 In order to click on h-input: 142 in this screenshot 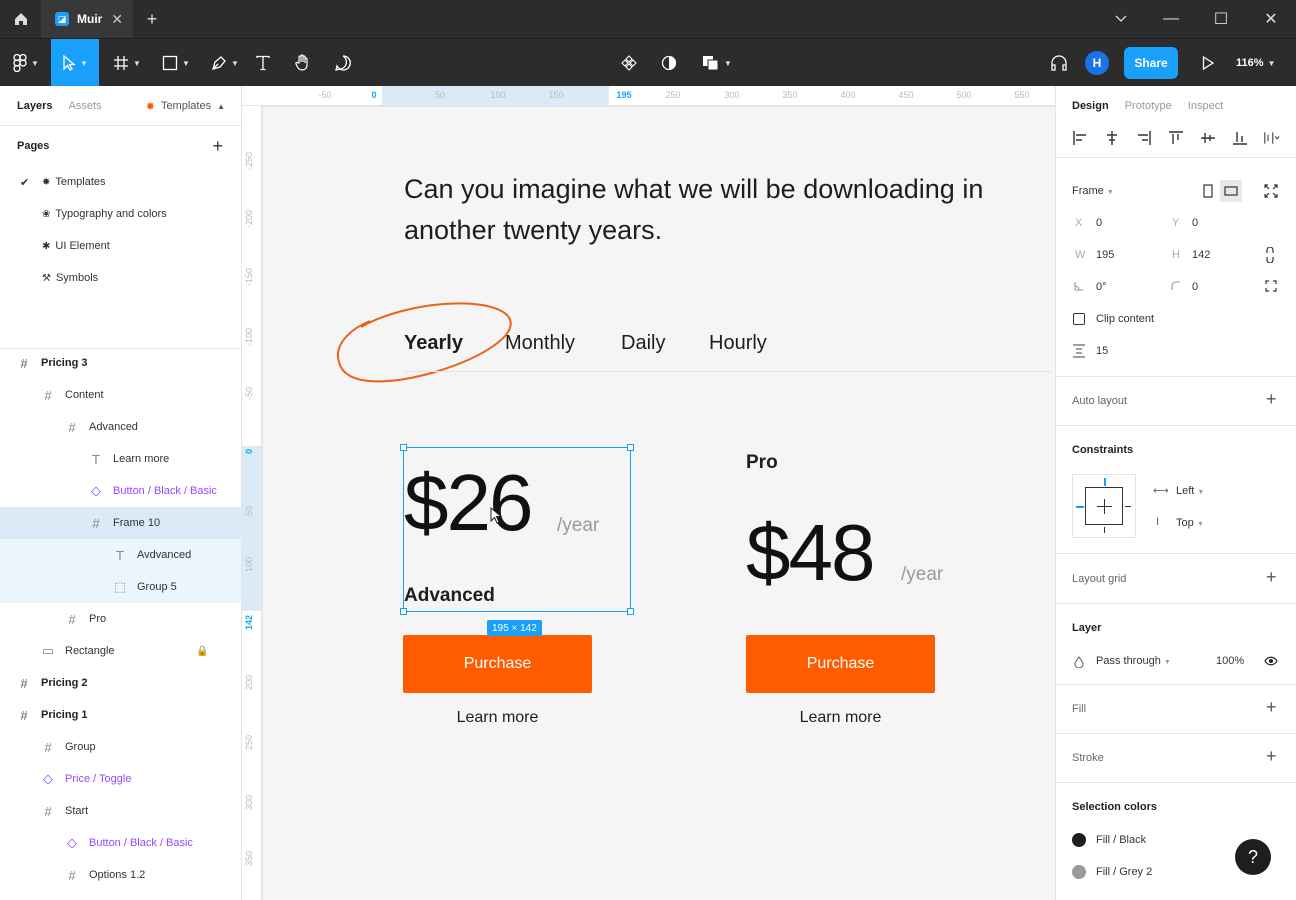, I will do `click(1201, 255)`.